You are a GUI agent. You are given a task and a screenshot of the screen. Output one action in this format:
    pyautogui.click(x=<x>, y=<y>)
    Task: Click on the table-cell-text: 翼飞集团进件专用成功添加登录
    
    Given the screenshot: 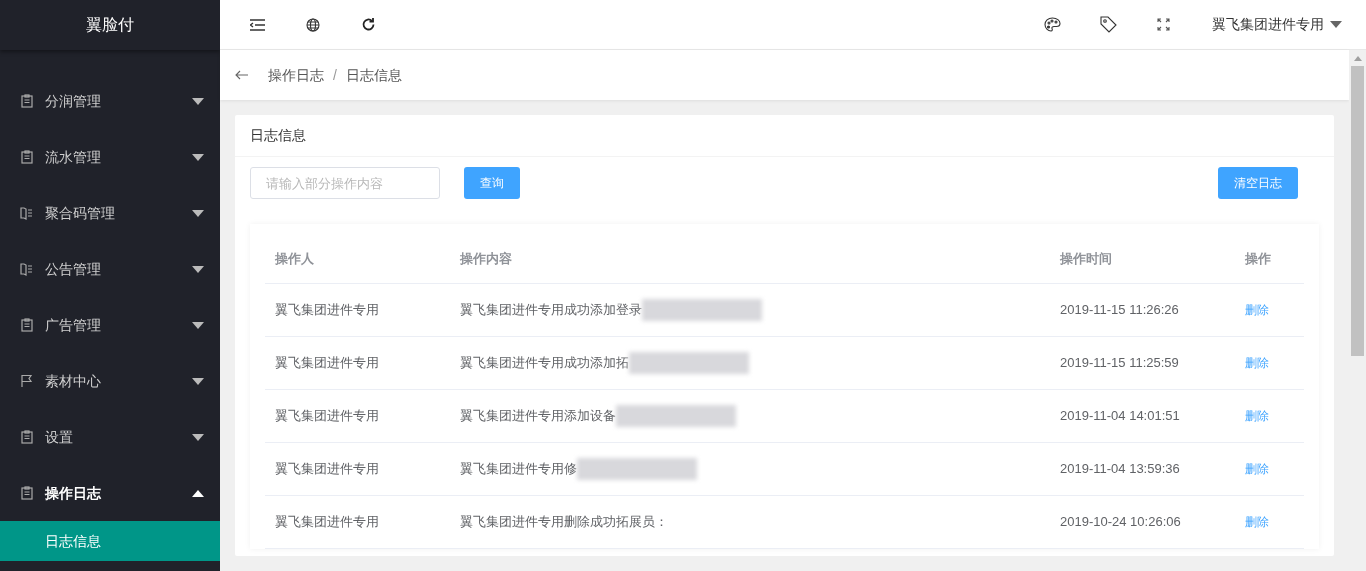 What is the action you would take?
    pyautogui.click(x=551, y=310)
    